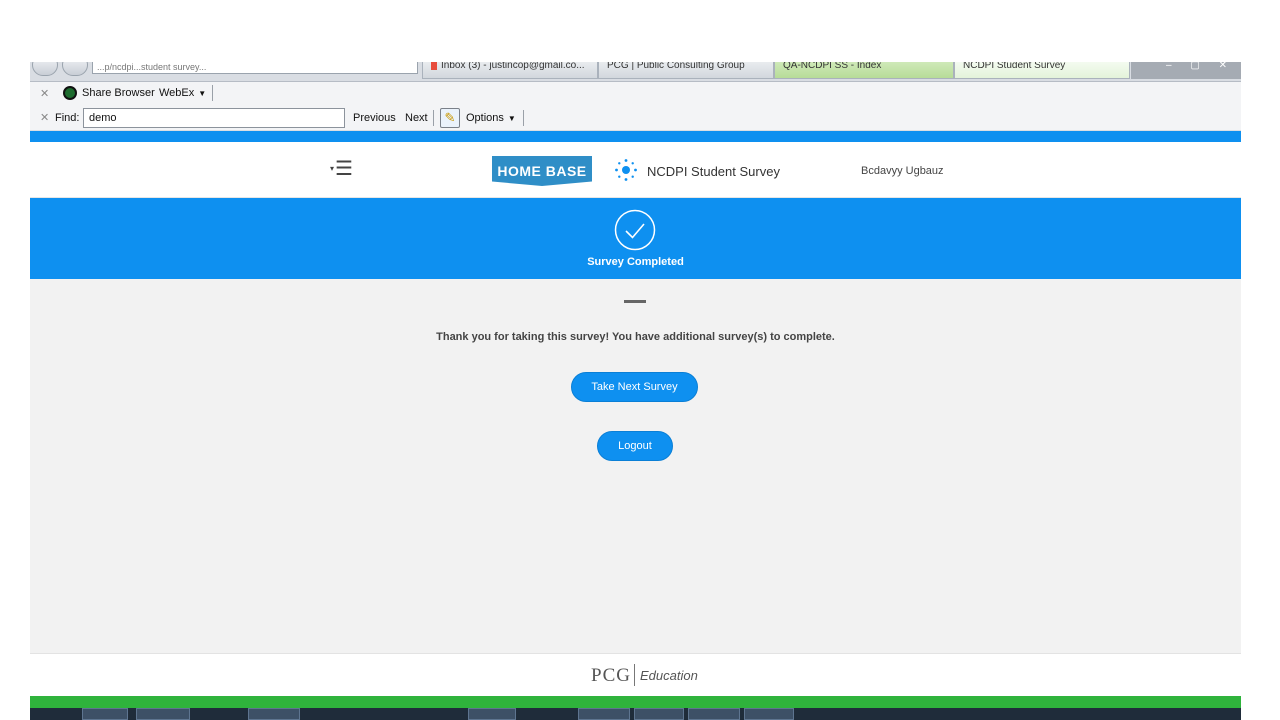 This screenshot has height=720, width=1280. I want to click on share-browser-button: Share Browser, so click(118, 93).